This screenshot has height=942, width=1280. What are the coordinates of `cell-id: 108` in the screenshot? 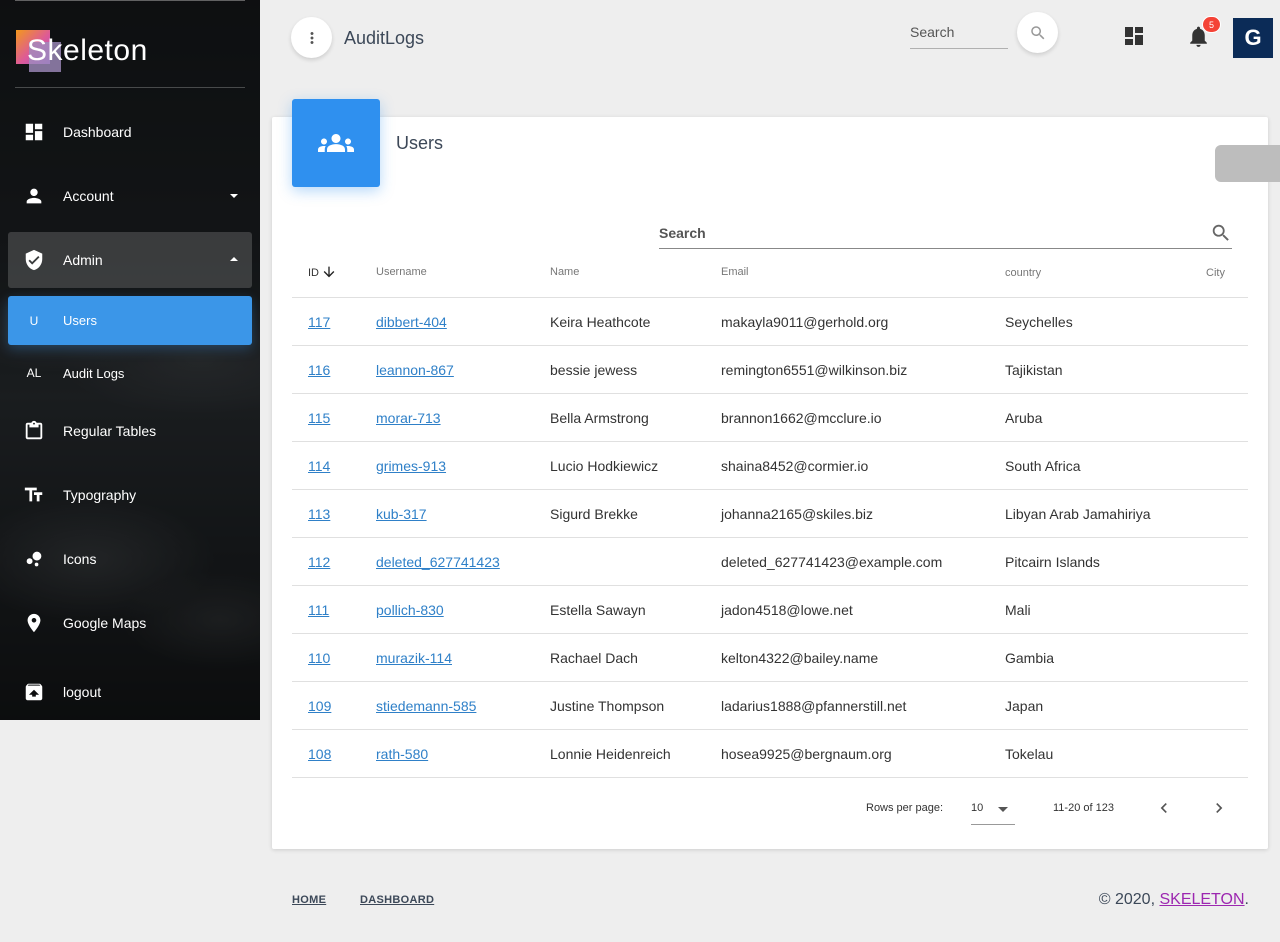 It's located at (319, 754).